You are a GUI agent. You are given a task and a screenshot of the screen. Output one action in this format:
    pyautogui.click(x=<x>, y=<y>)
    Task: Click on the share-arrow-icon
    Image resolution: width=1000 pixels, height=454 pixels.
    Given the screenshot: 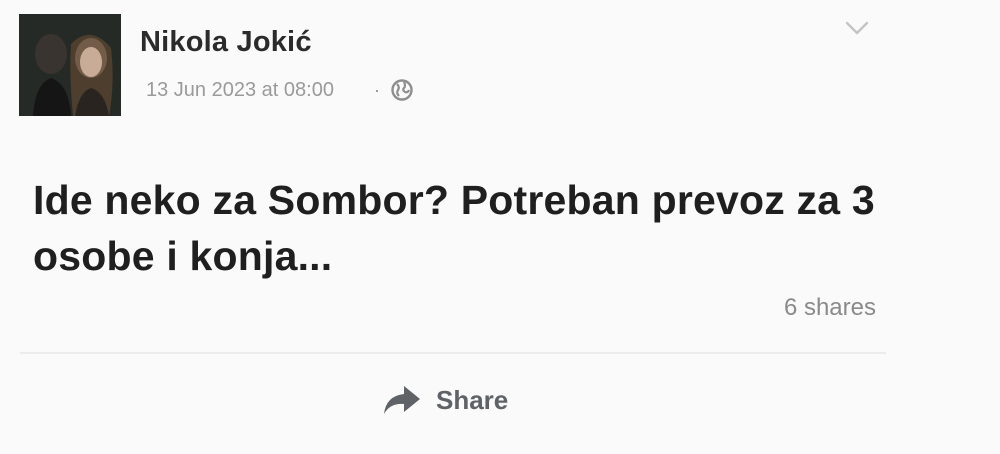 What is the action you would take?
    pyautogui.click(x=402, y=400)
    